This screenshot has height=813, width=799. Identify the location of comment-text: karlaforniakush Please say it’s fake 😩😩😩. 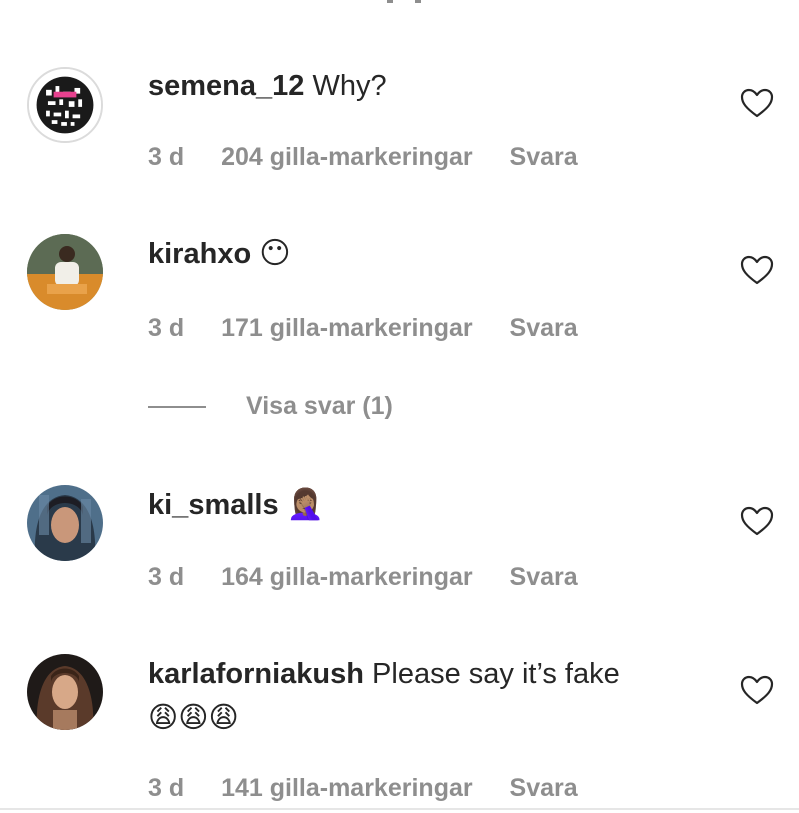
(398, 696).